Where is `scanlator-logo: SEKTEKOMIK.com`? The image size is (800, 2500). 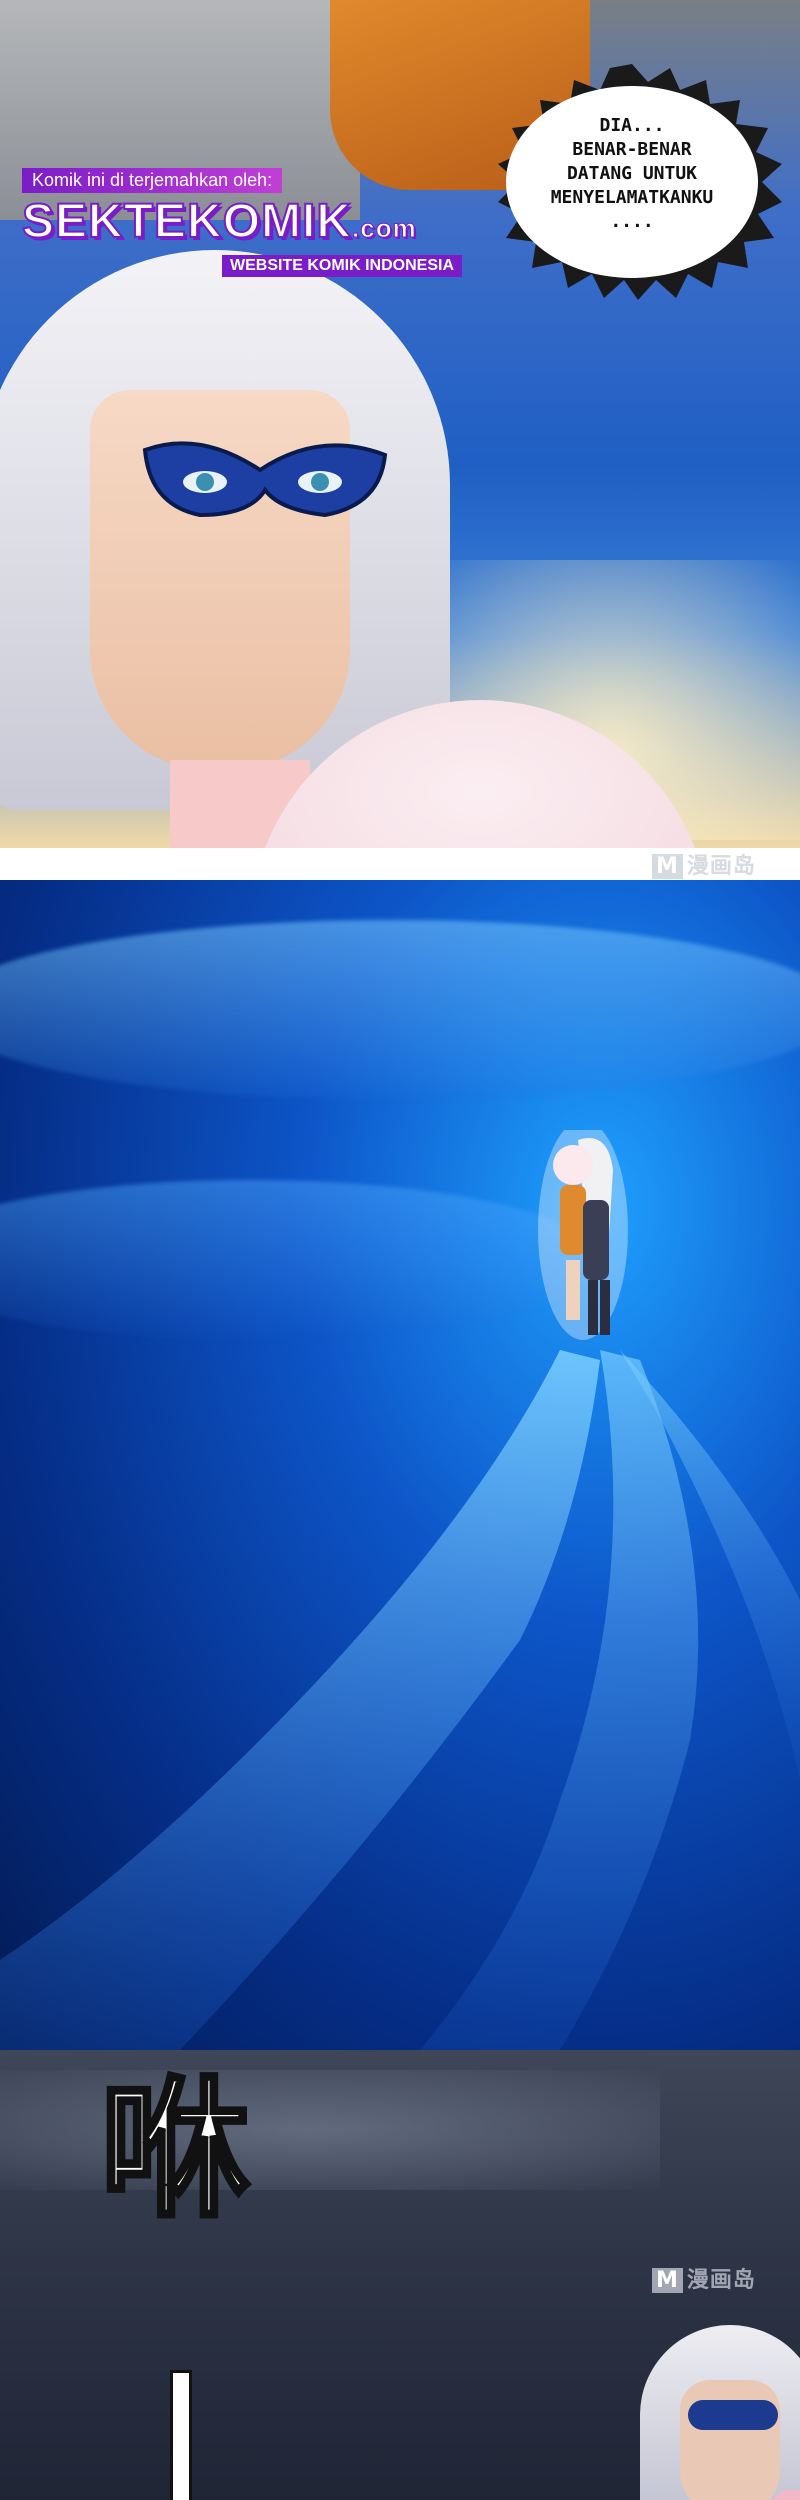
scanlator-logo: SEKTEKOMIK.com is located at coordinates (261, 224).